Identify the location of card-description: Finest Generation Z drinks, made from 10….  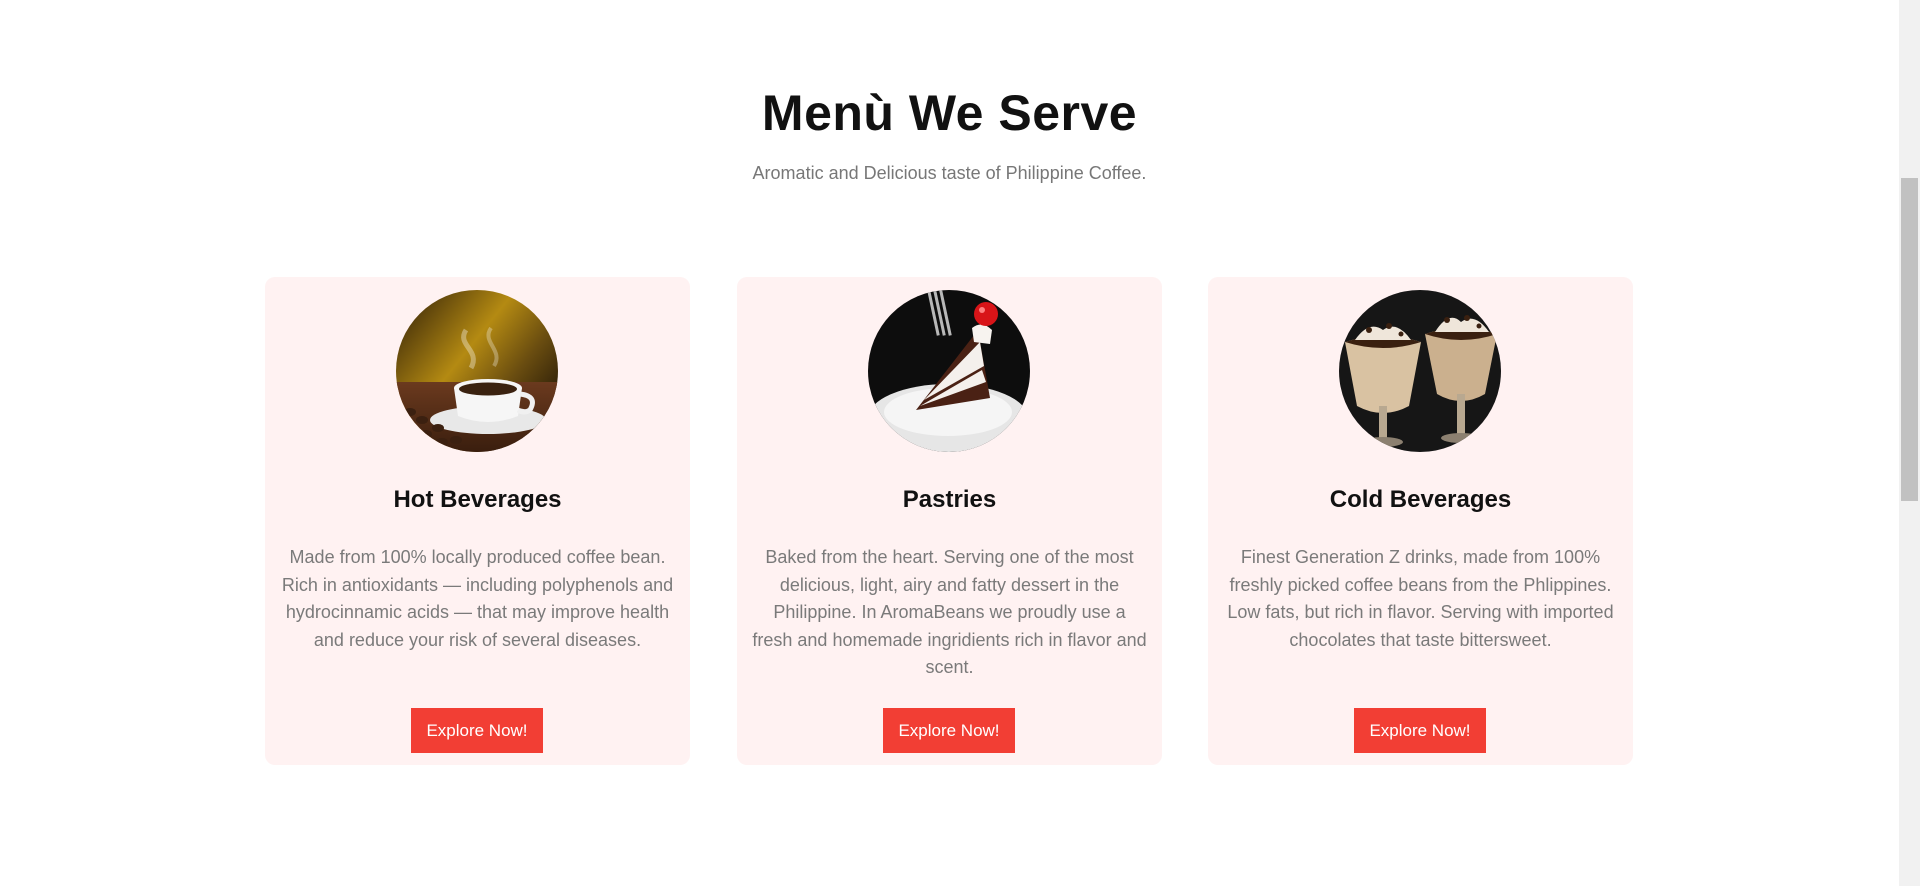
(1420, 598).